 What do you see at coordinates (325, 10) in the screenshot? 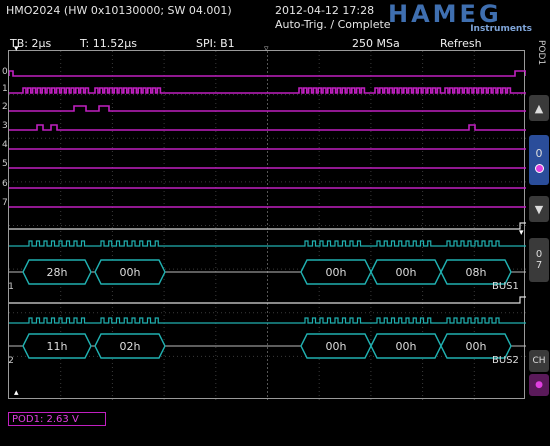
I see `datetime: 2012-04-12 17:28` at bounding box center [325, 10].